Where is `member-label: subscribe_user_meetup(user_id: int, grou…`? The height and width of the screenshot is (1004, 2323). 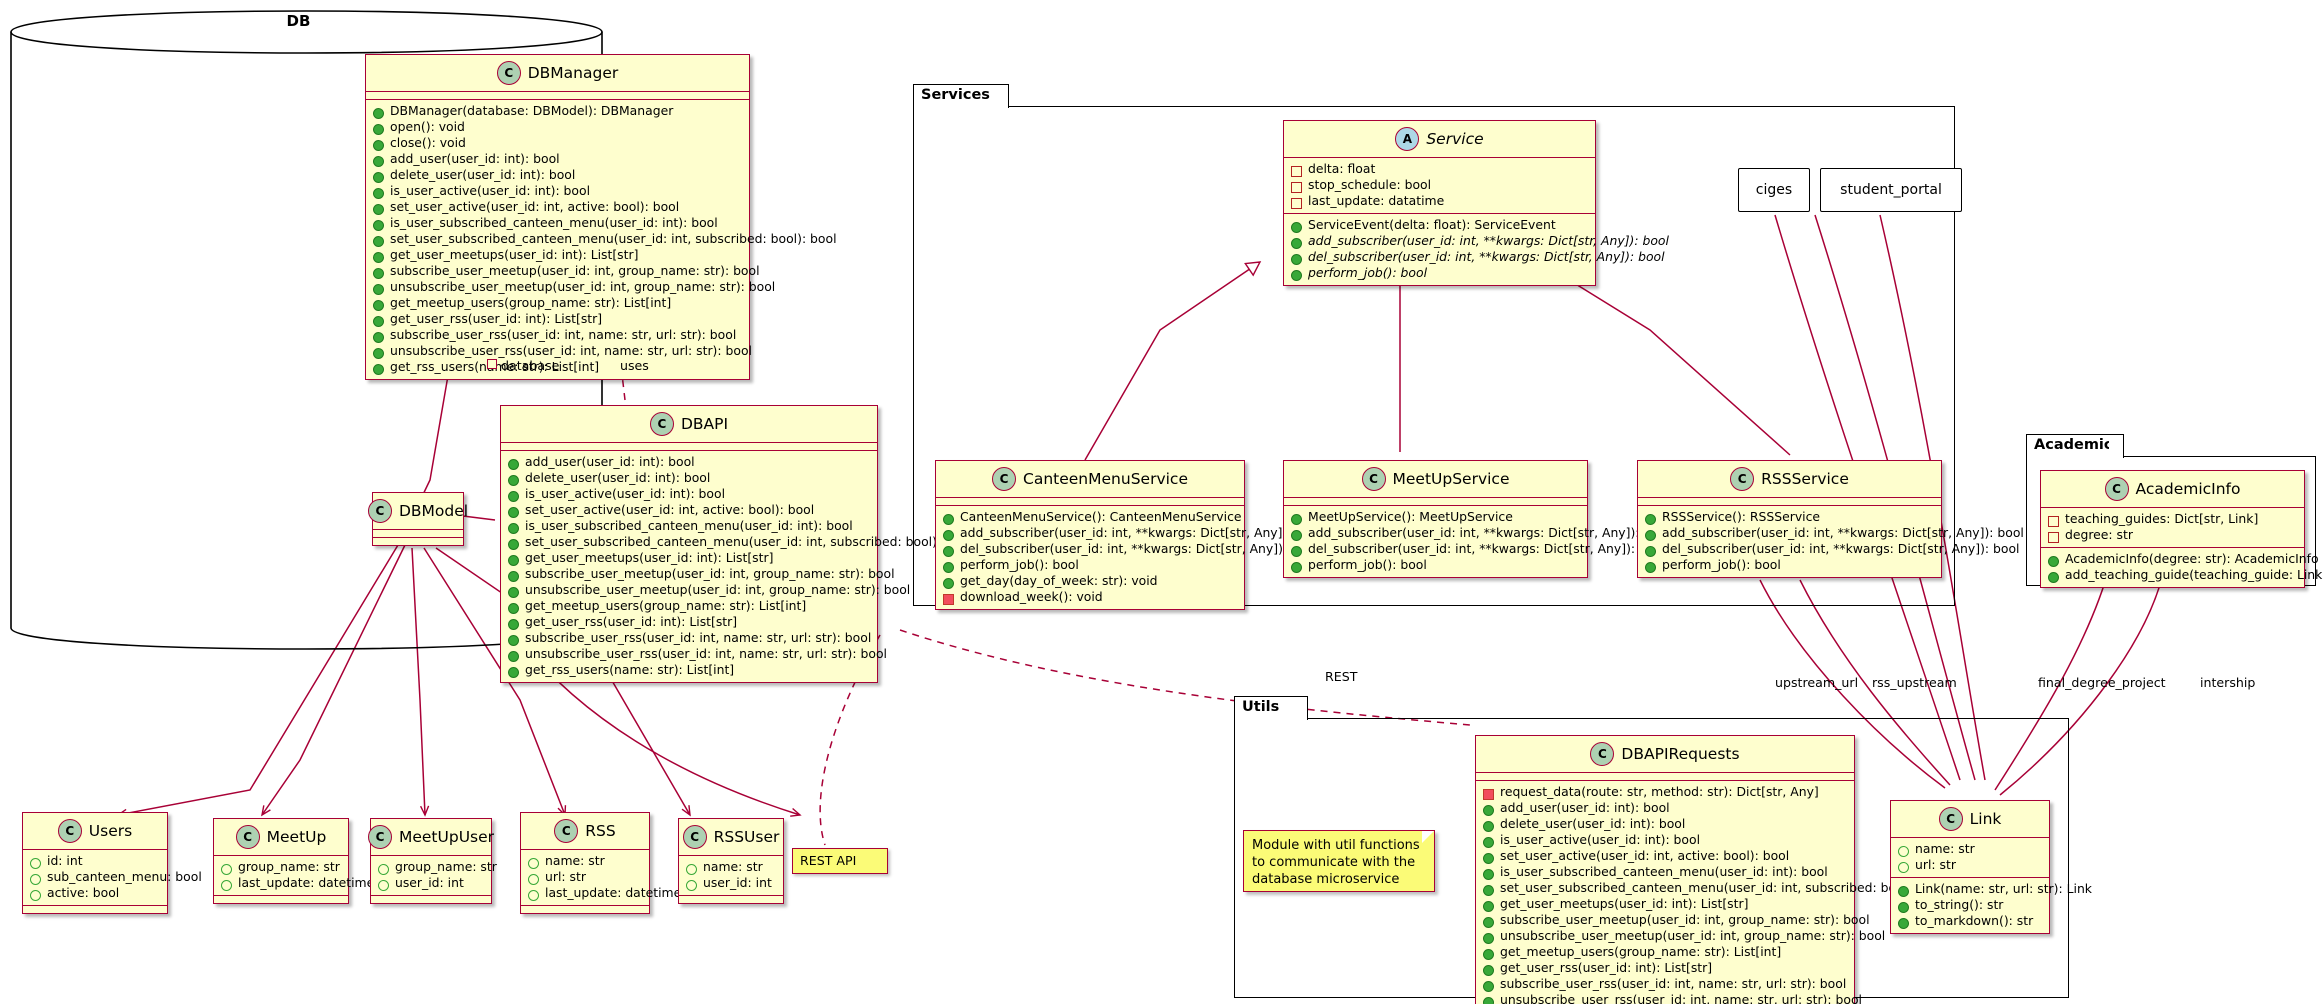 member-label: subscribe_user_meetup(user_id: int, grou… is located at coordinates (710, 573).